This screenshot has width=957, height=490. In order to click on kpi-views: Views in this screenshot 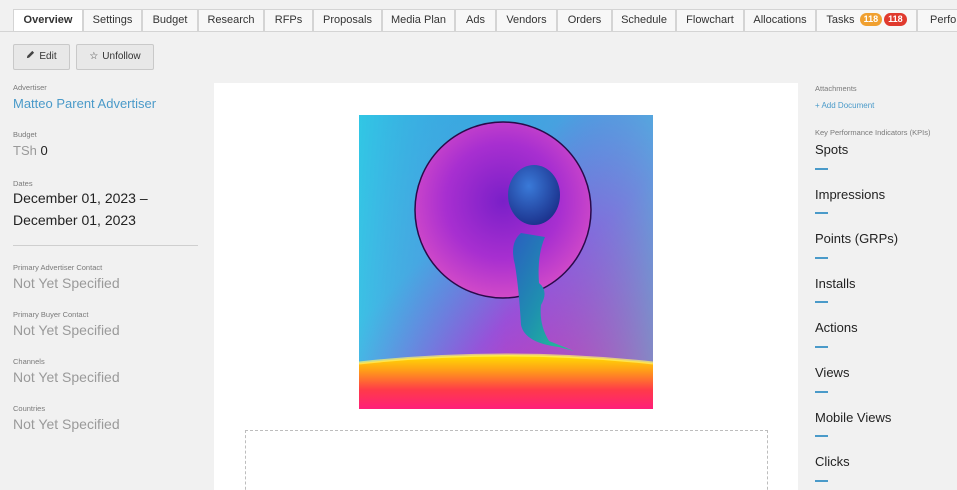, I will do `click(832, 372)`.